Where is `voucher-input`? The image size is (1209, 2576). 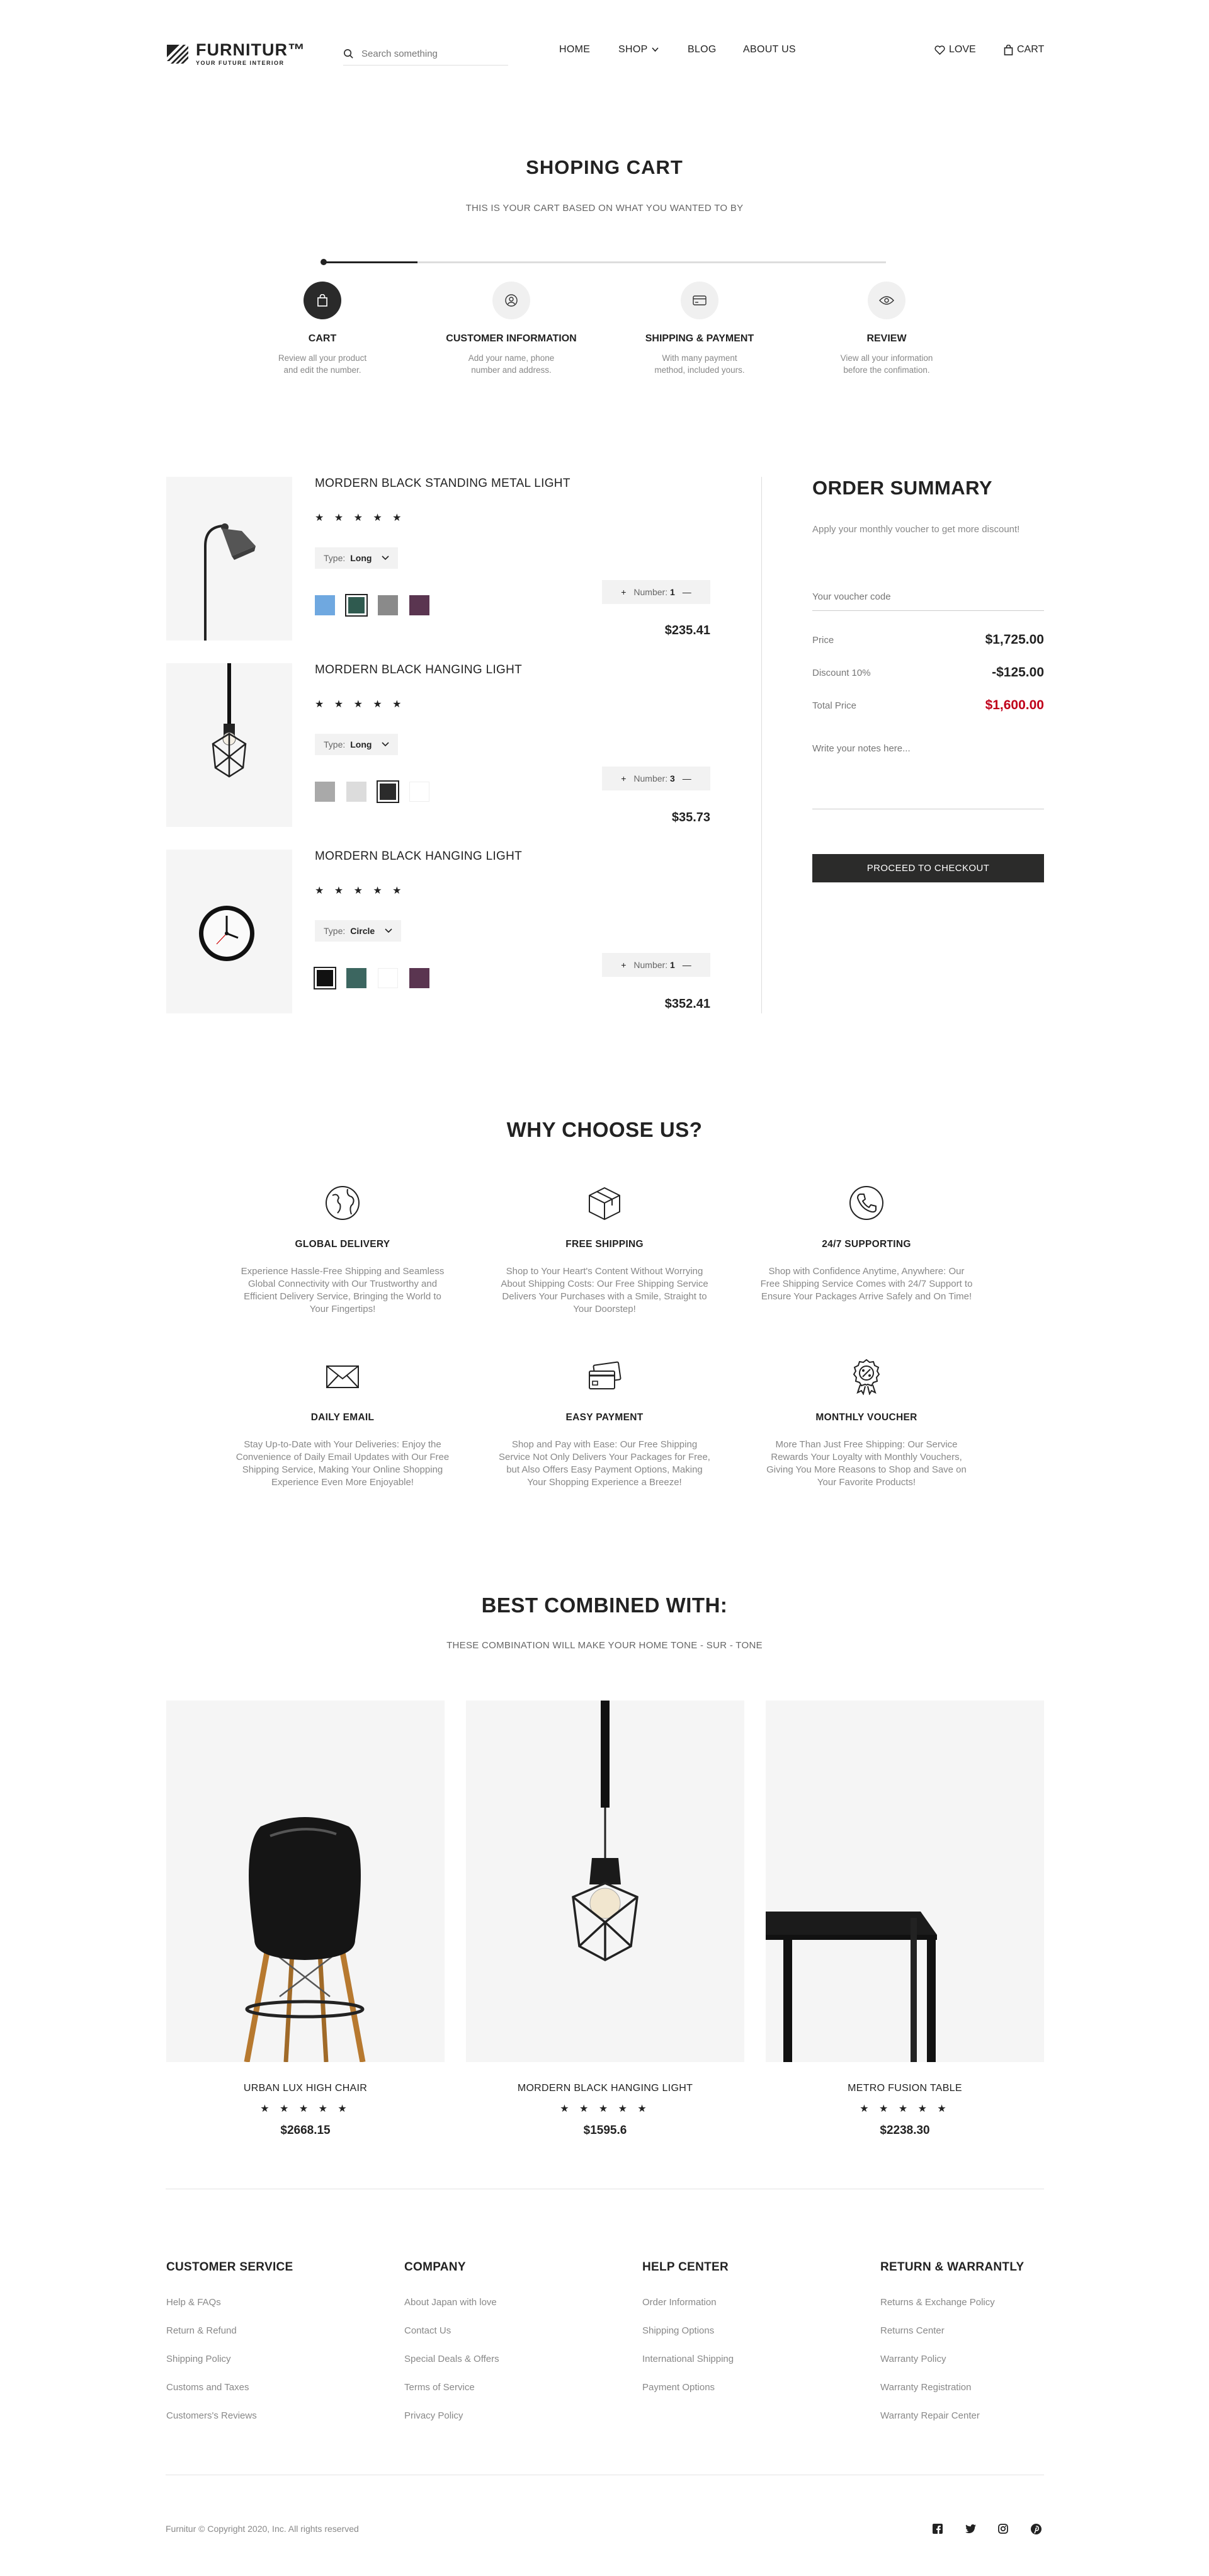 voucher-input is located at coordinates (928, 596).